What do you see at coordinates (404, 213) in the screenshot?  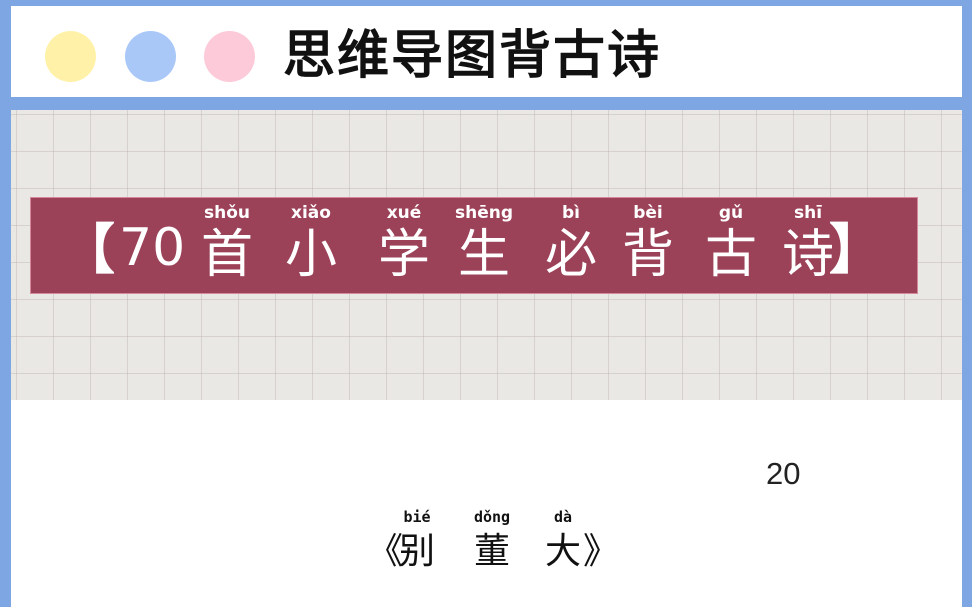 I see `banner-pinyin: xué` at bounding box center [404, 213].